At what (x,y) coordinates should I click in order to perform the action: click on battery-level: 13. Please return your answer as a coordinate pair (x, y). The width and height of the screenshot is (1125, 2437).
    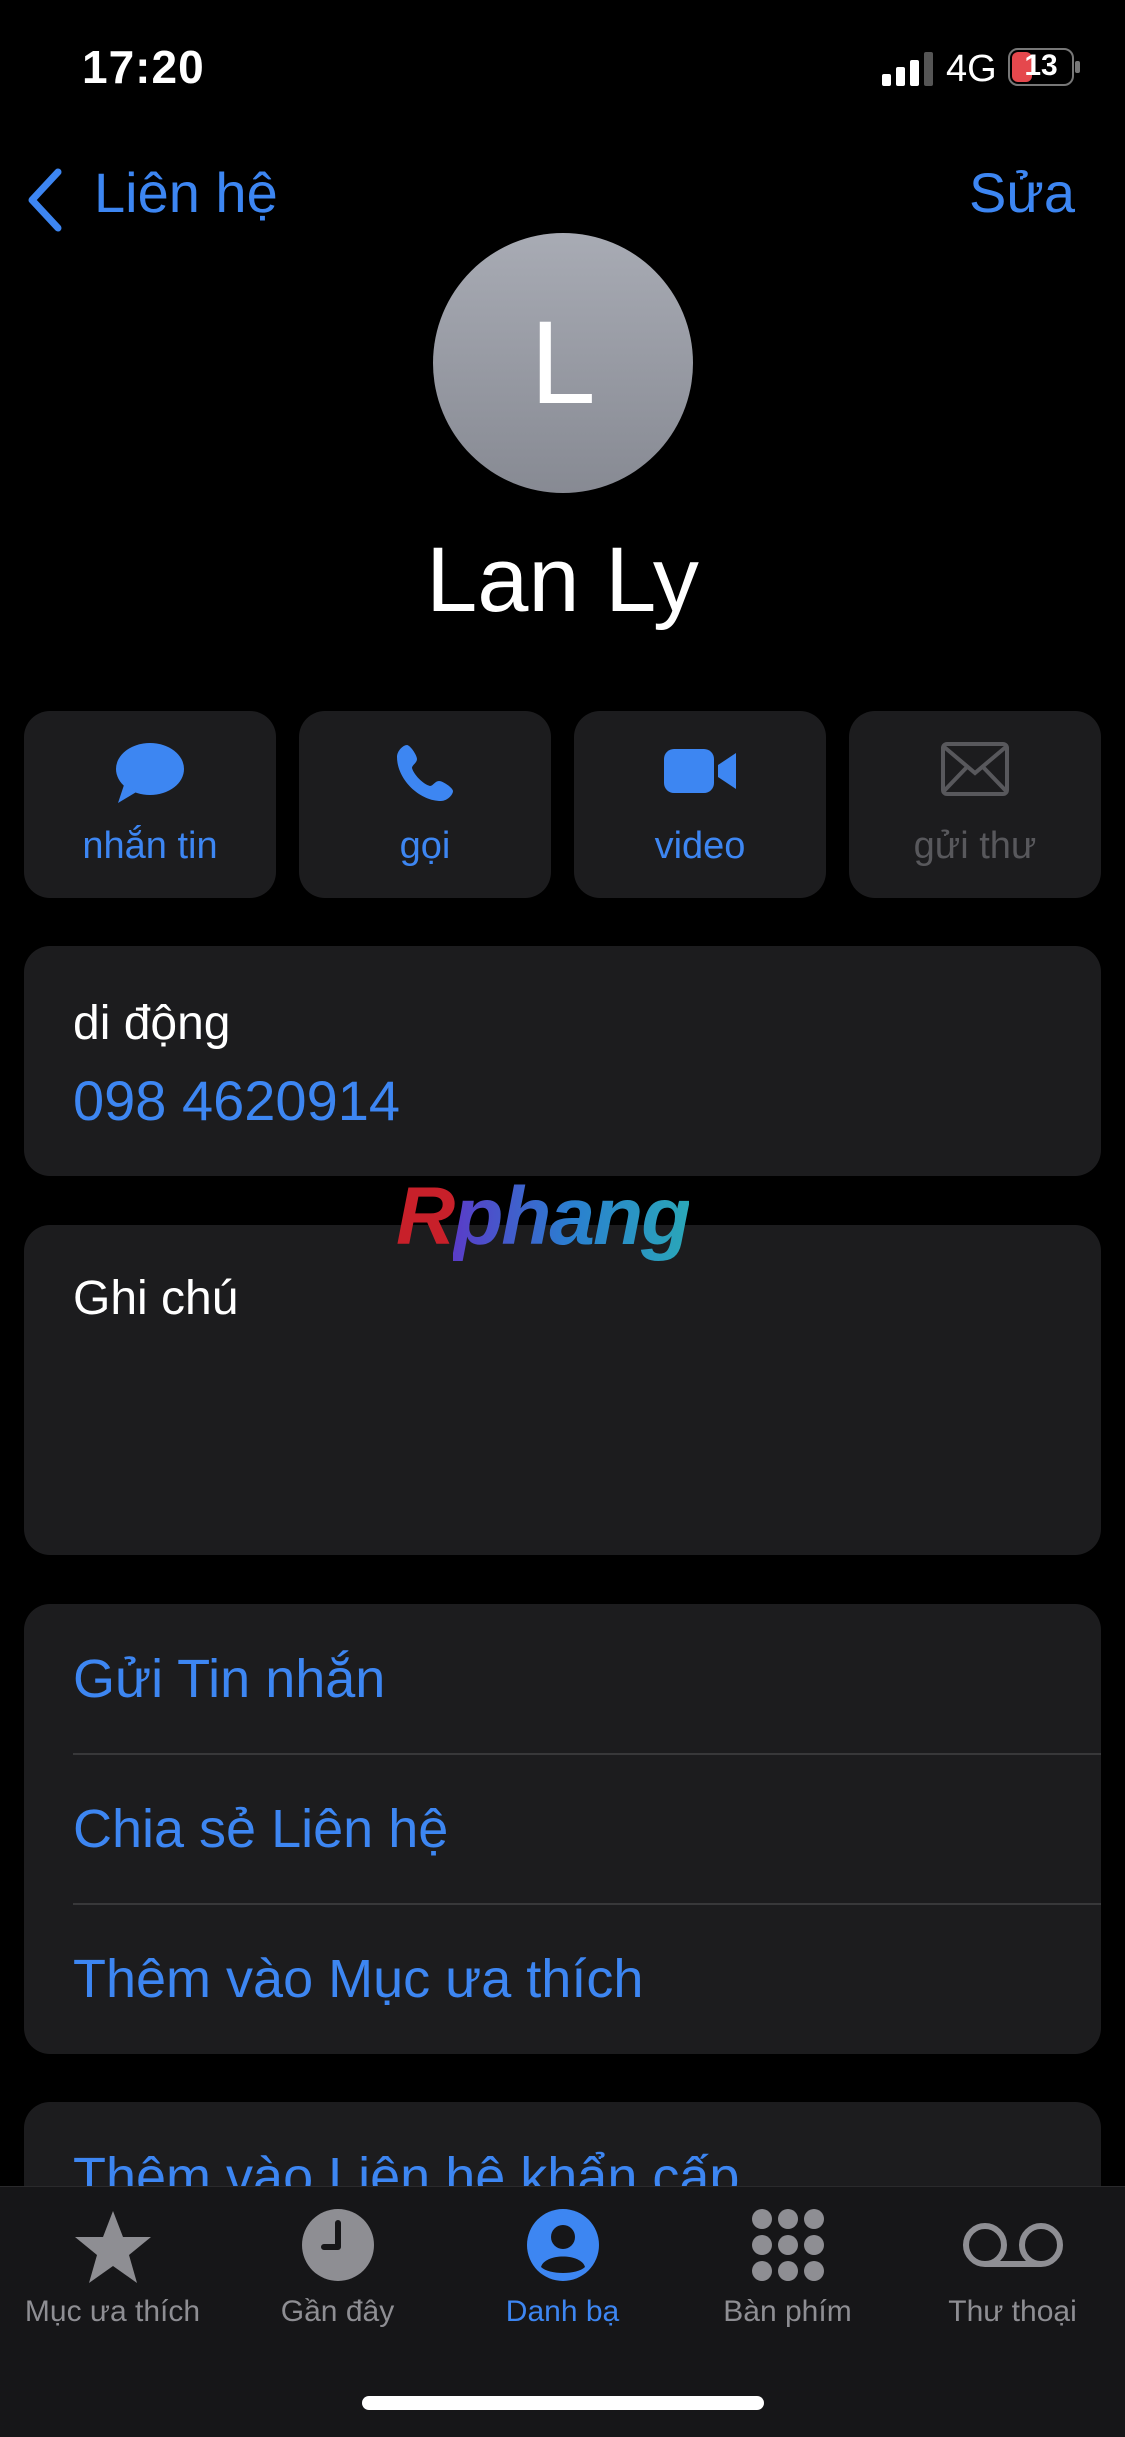
    Looking at the image, I should click on (1041, 65).